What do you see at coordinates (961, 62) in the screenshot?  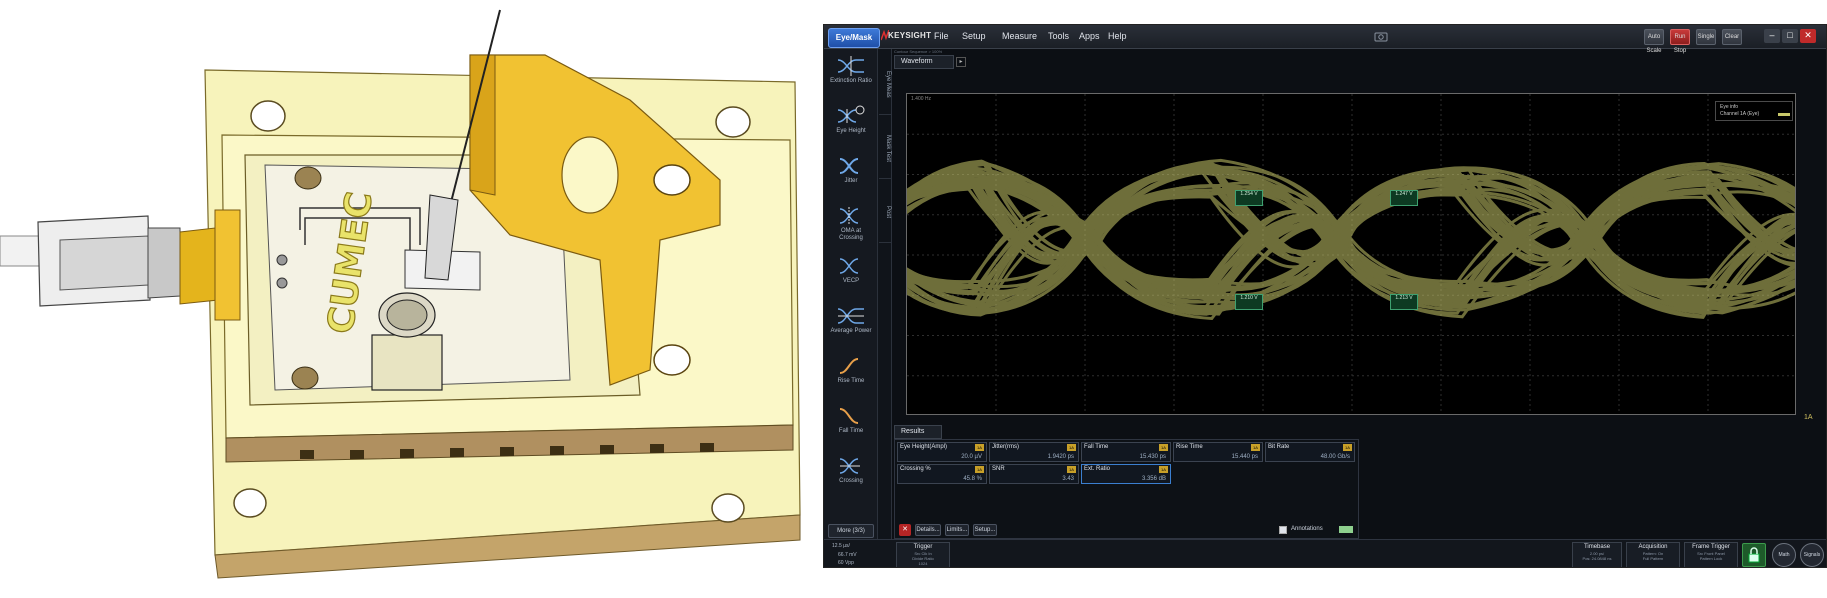 I see `waveform-expand-button: ▸` at bounding box center [961, 62].